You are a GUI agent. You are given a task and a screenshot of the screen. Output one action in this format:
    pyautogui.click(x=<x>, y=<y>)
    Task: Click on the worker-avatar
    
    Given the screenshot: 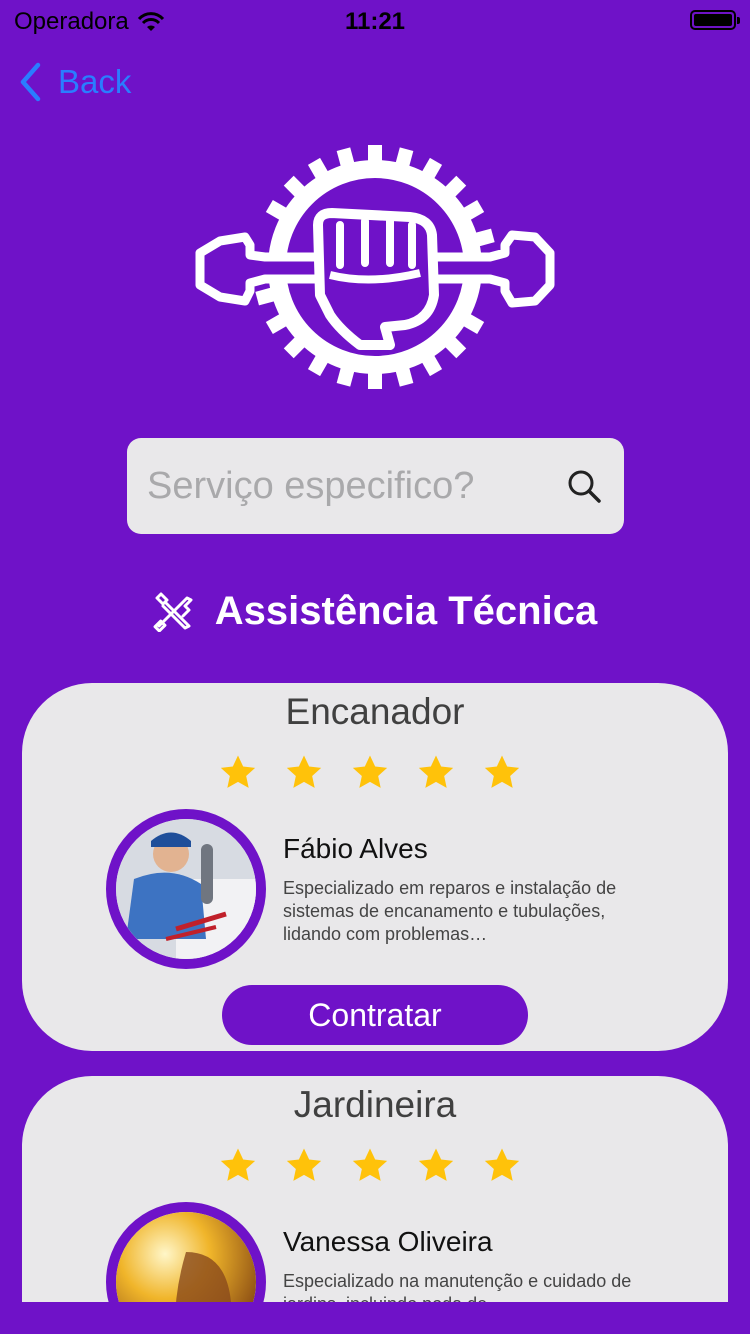 What is the action you would take?
    pyautogui.click(x=186, y=889)
    